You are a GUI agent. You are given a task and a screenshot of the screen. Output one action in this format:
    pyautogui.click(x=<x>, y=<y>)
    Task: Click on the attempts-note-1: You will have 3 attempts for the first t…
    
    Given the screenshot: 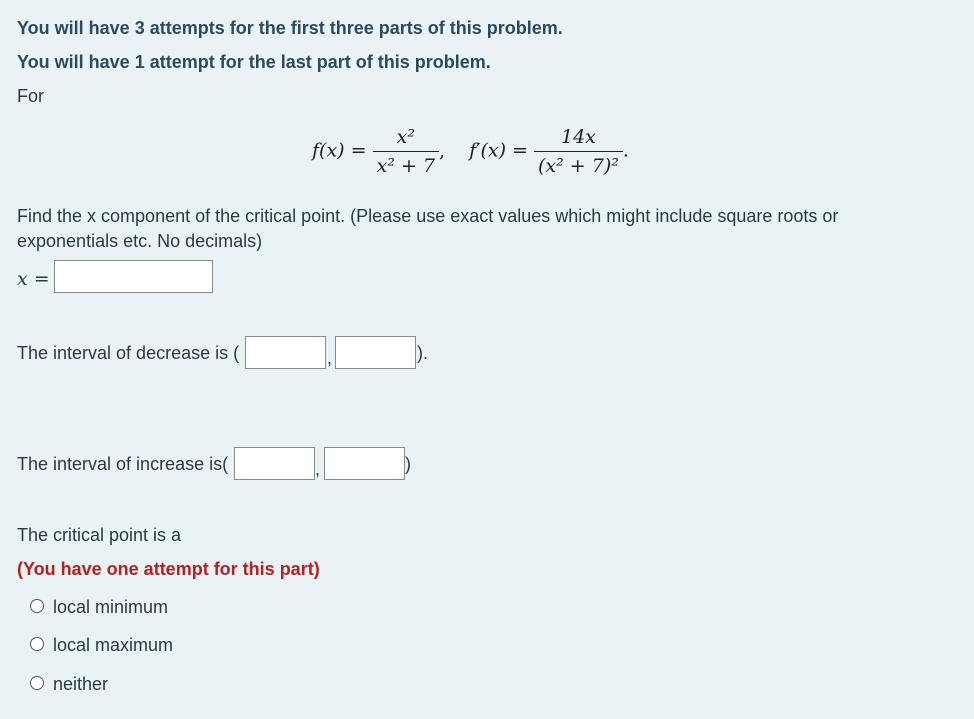 What is the action you would take?
    pyautogui.click(x=290, y=28)
    